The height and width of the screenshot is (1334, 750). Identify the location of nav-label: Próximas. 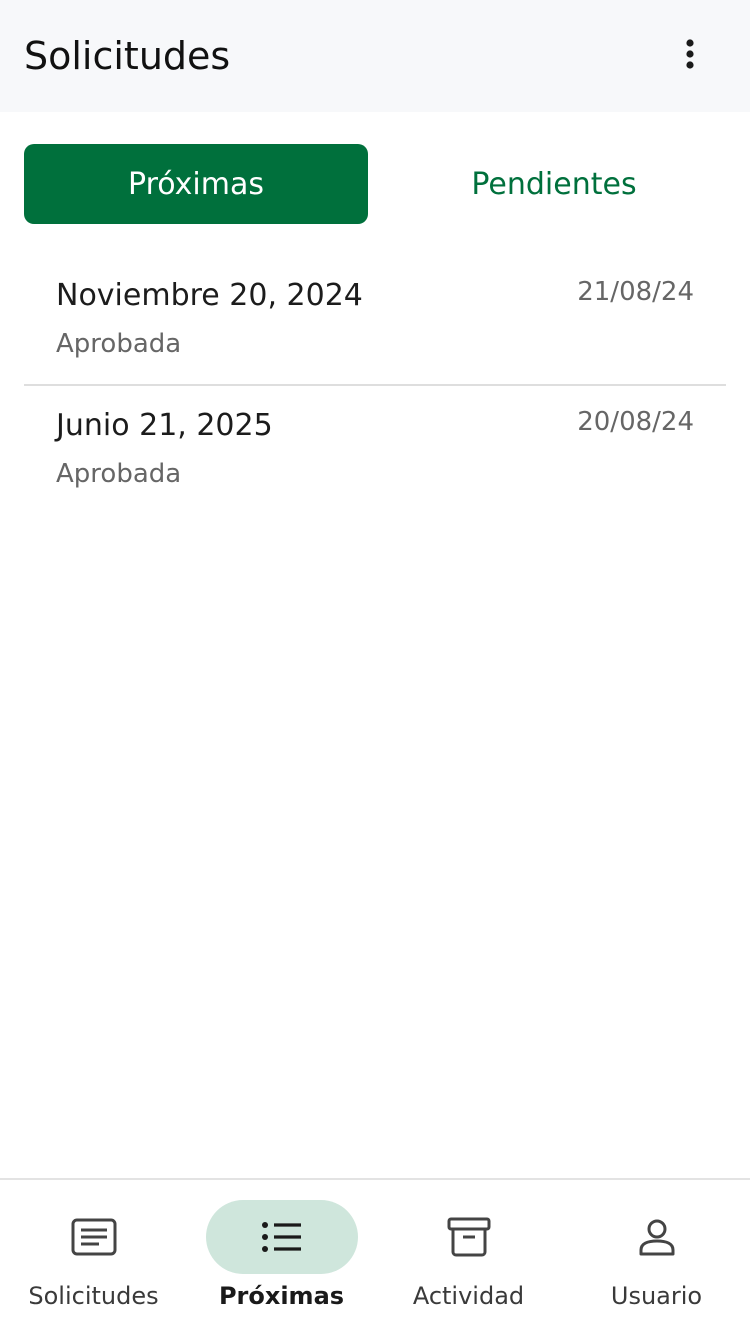
(281, 1296).